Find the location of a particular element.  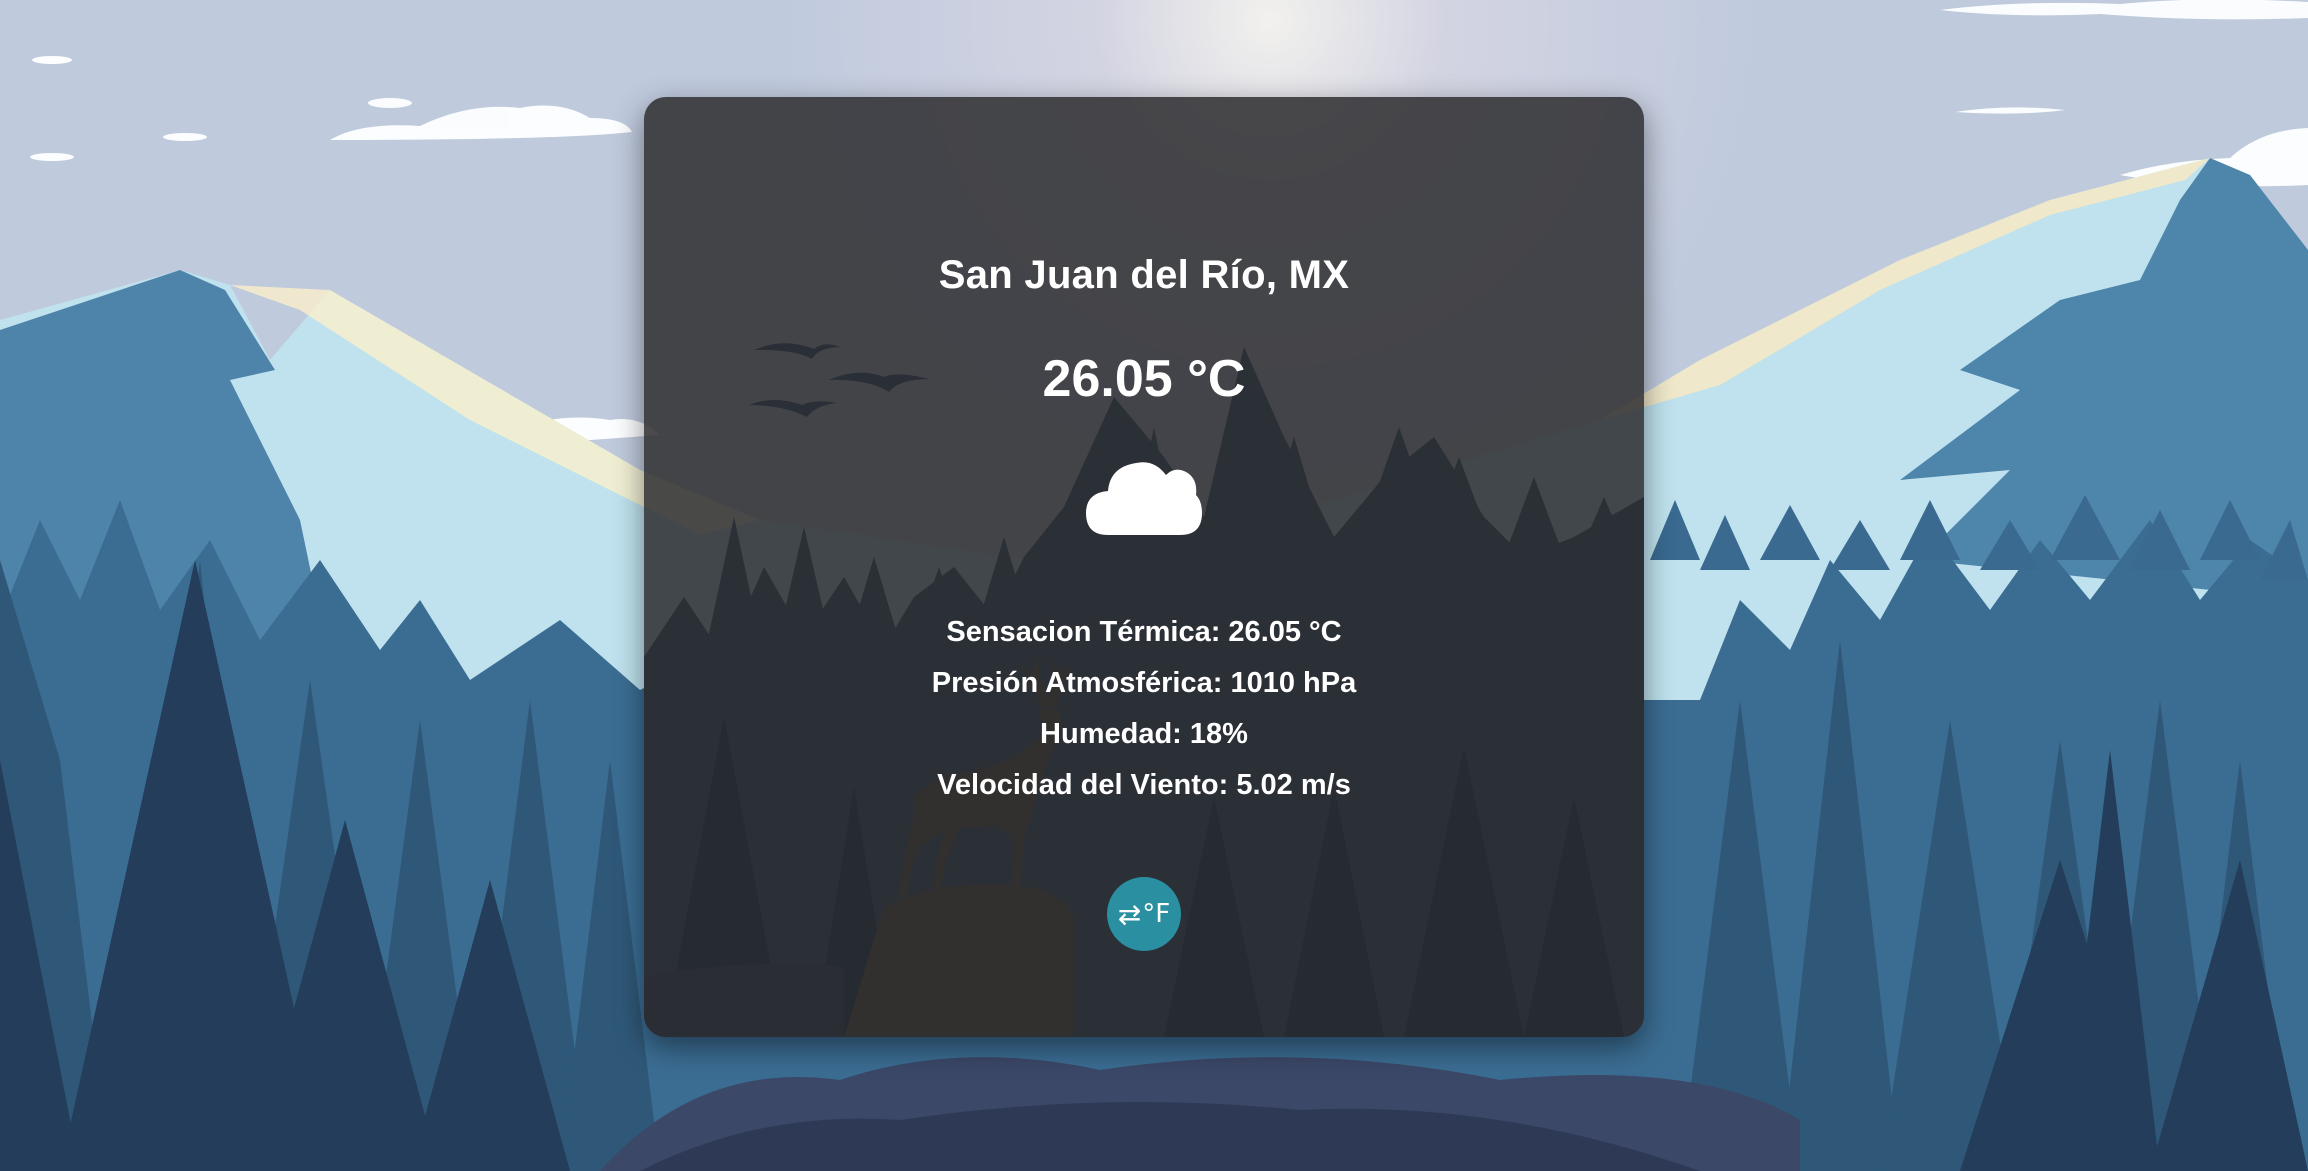

unit-label: °F is located at coordinates (1156, 914).